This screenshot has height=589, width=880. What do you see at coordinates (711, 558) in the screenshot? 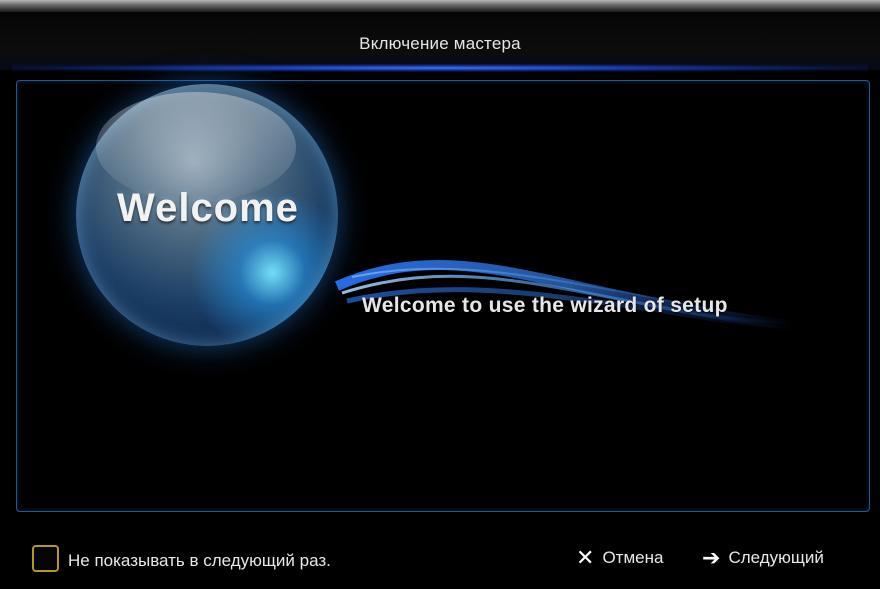
I see `arrow-right-icon: ➔` at bounding box center [711, 558].